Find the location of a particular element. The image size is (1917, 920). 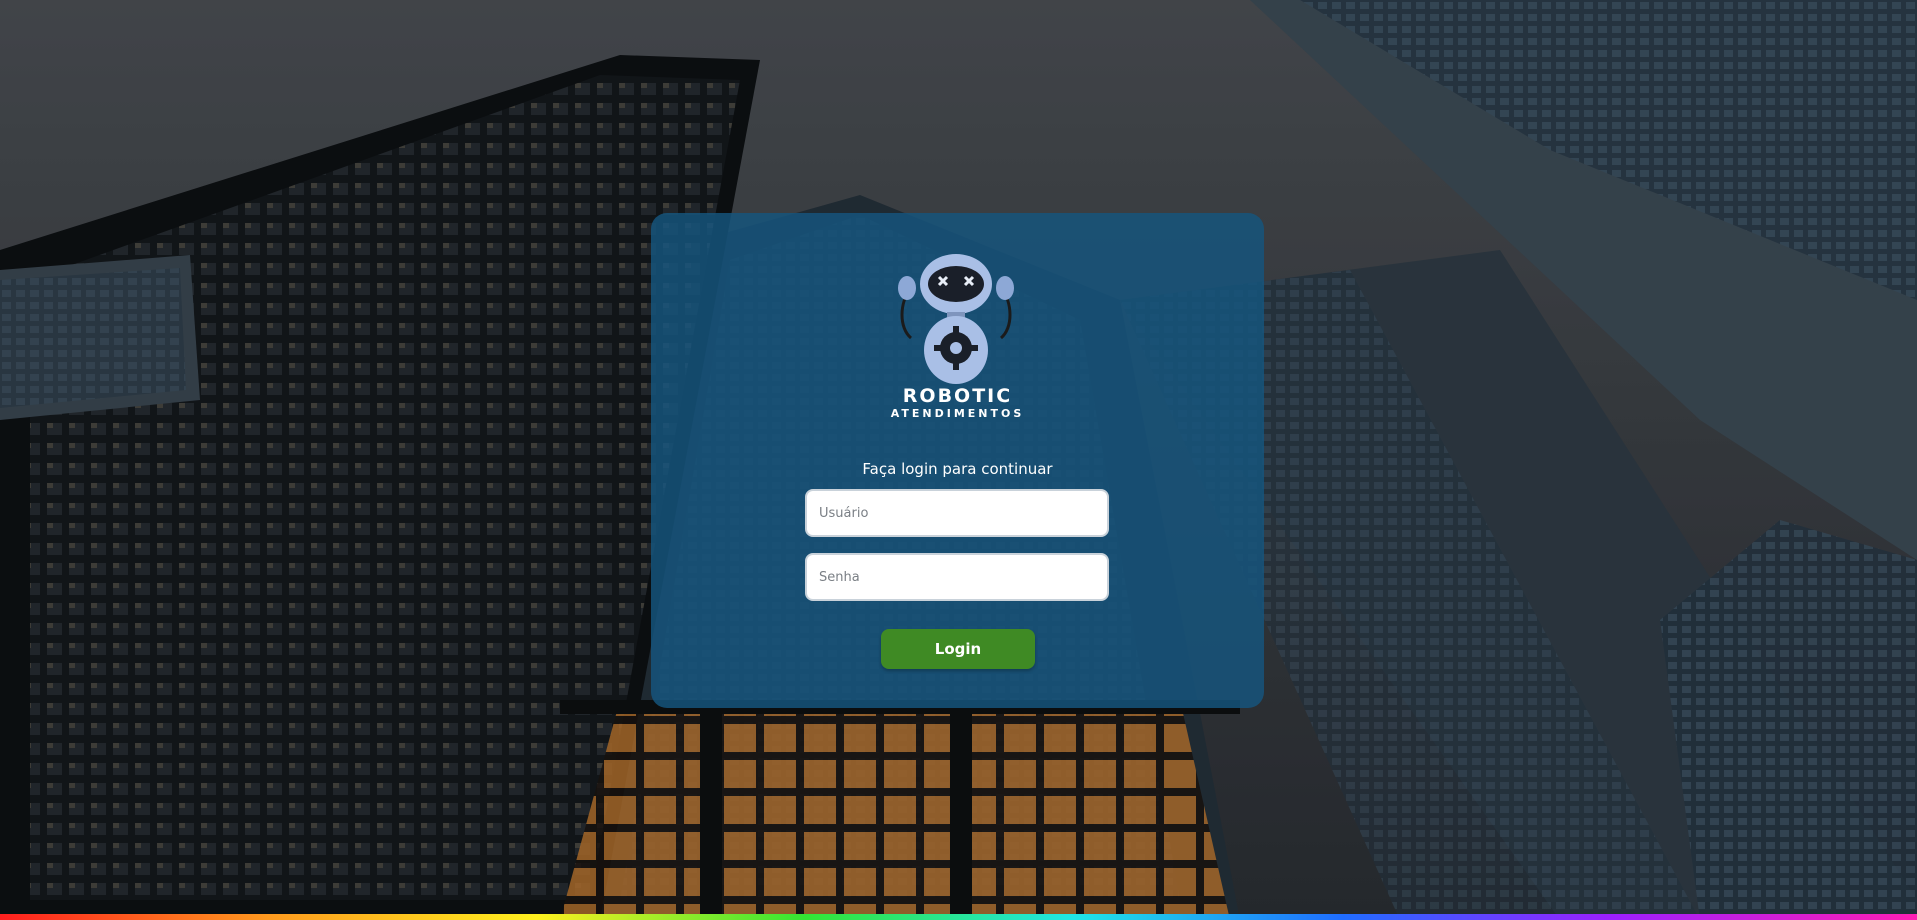

brand-tagline: ATENDIMENTOS is located at coordinates (957, 413).